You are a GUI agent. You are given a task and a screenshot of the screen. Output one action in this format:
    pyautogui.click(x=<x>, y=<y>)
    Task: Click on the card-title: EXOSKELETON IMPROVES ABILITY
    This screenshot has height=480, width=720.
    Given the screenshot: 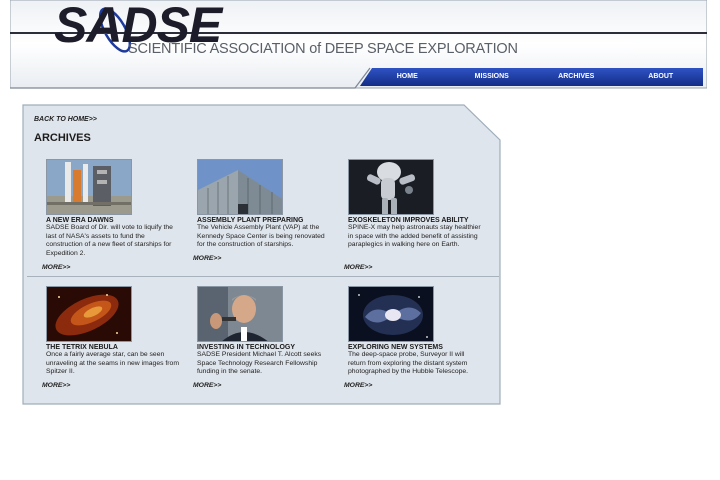 What is the action you would take?
    pyautogui.click(x=412, y=220)
    